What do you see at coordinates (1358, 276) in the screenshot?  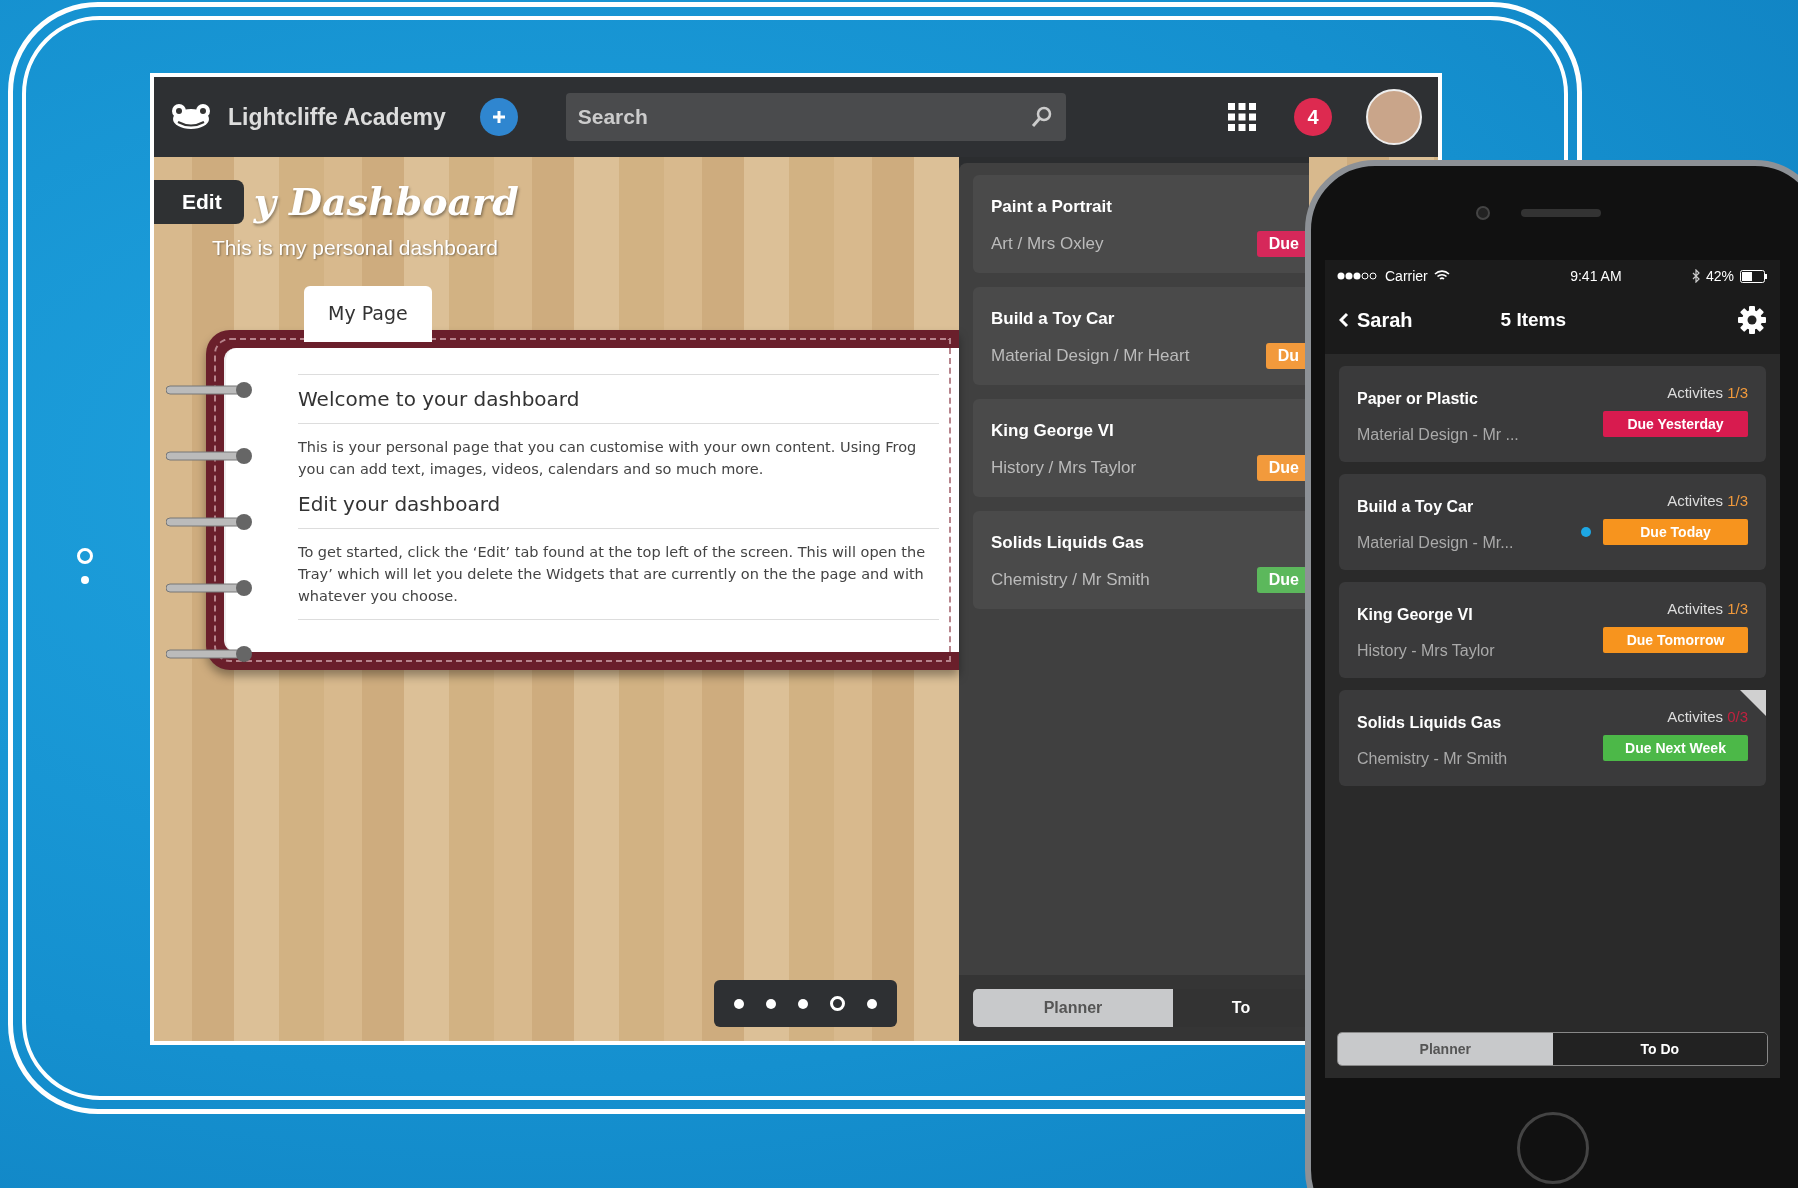 I see `signal-icon` at bounding box center [1358, 276].